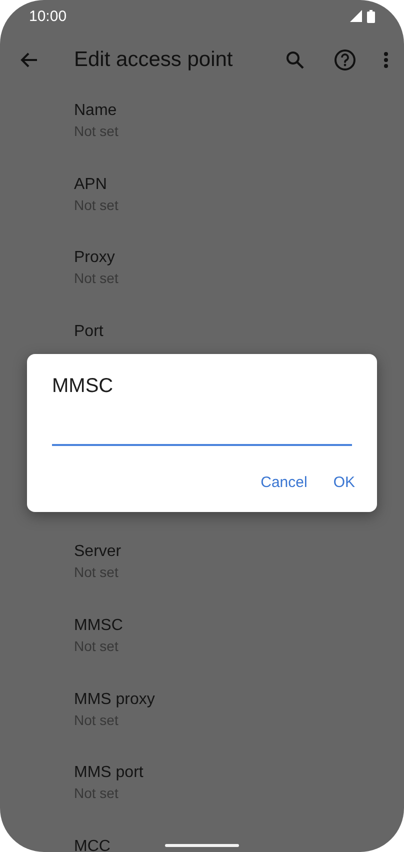 Image resolution: width=404 pixels, height=852 pixels. What do you see at coordinates (371, 16) in the screenshot?
I see `battery-icon` at bounding box center [371, 16].